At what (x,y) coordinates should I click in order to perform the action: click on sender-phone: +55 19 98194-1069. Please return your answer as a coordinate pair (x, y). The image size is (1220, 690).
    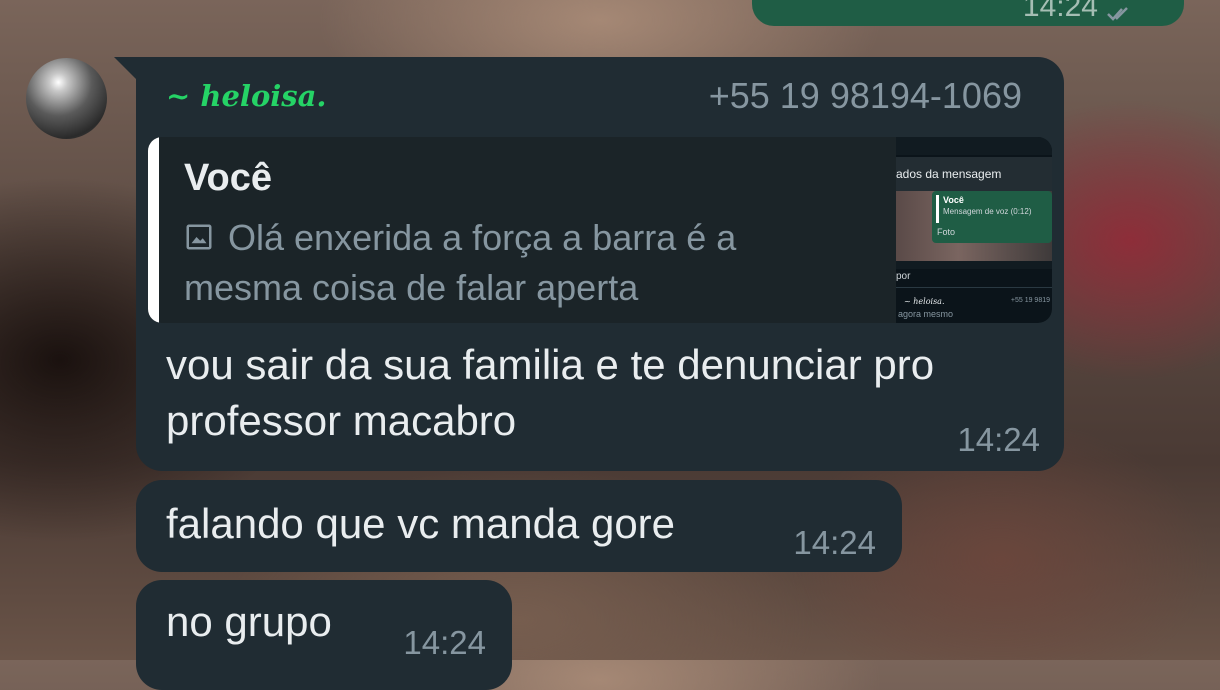
    Looking at the image, I should click on (865, 96).